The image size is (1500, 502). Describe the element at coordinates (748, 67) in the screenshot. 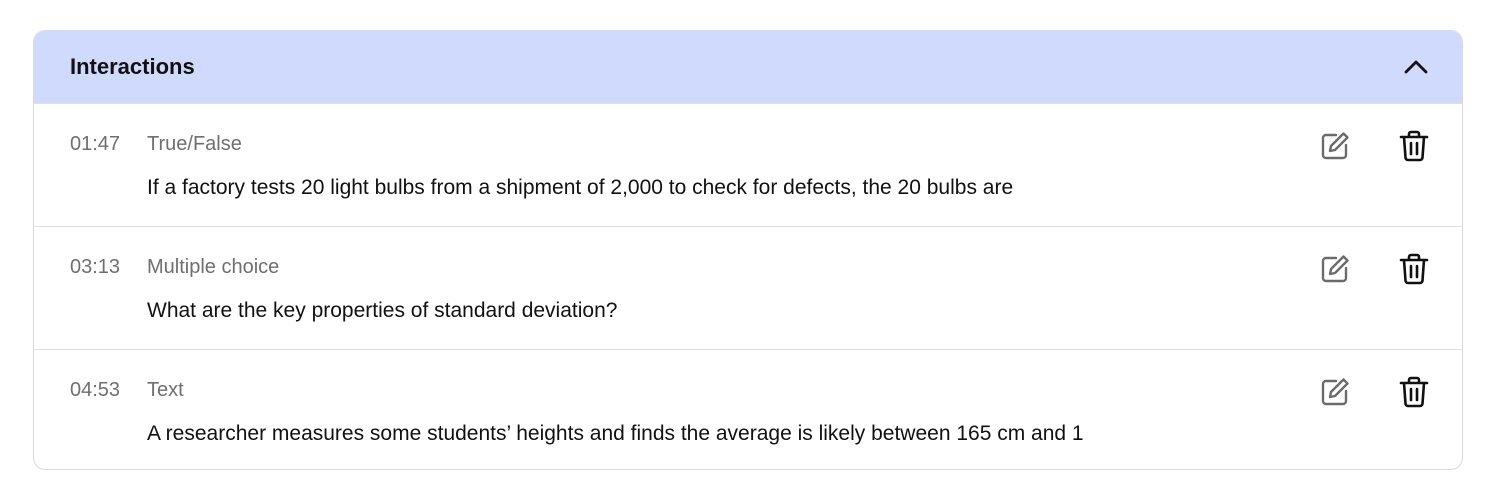

I see `interactions-panel-header: Interactions` at that location.